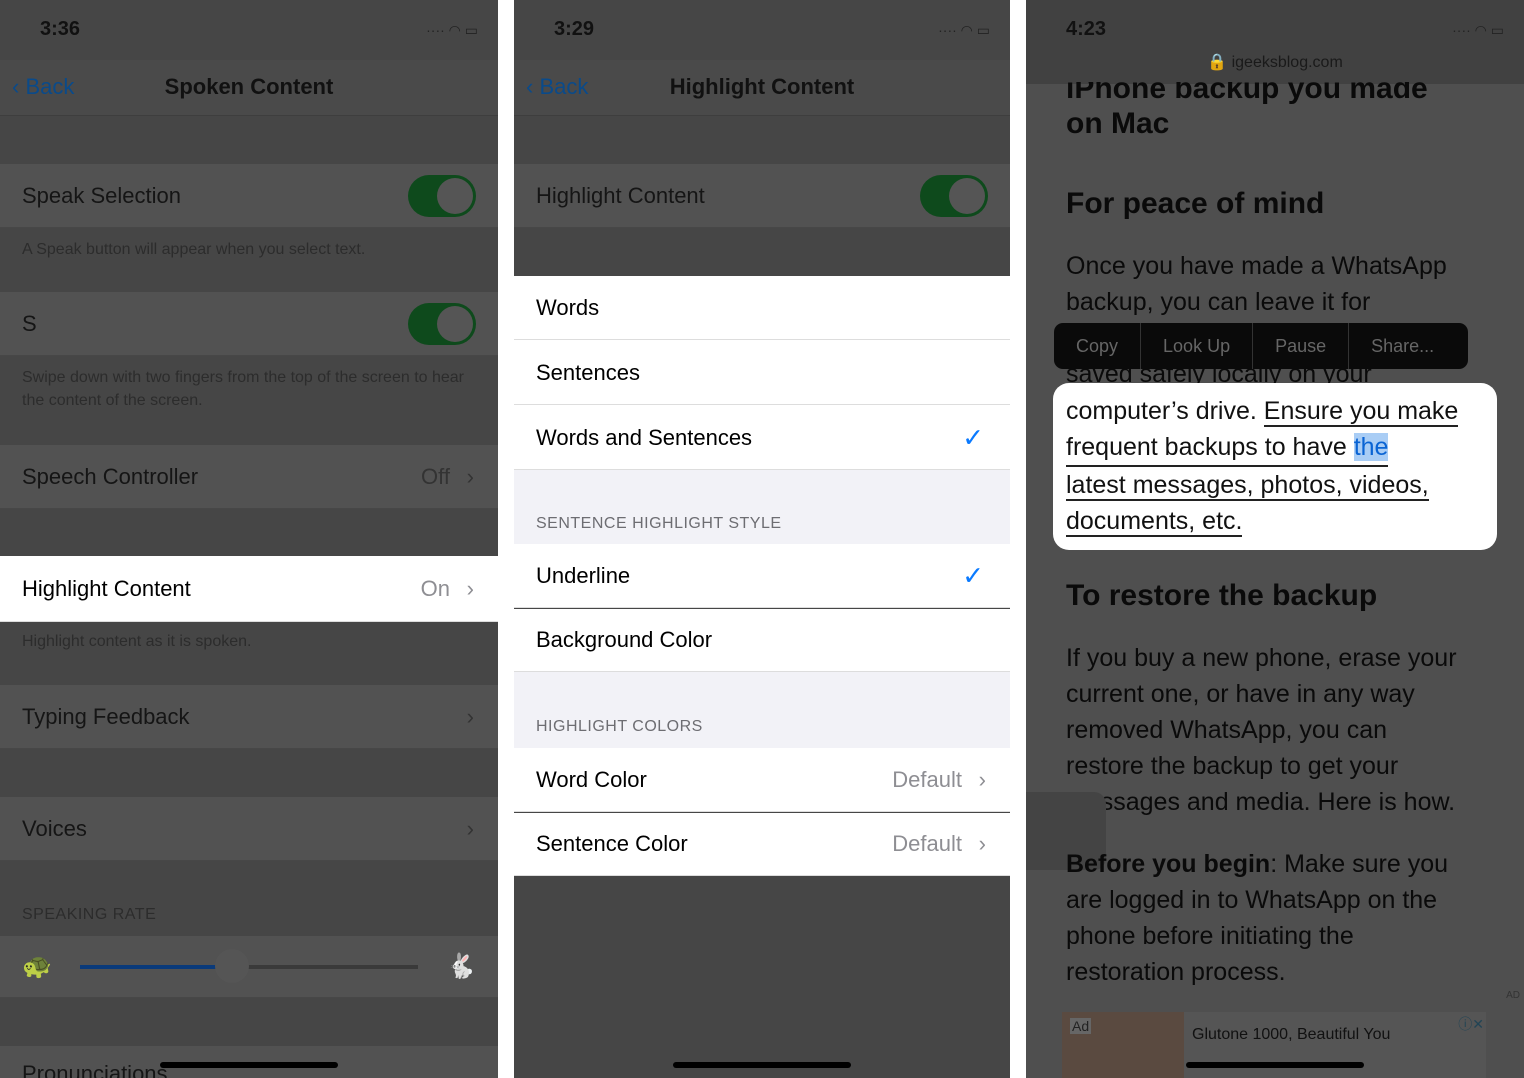 The width and height of the screenshot is (1524, 1078). Describe the element at coordinates (1256, 266) in the screenshot. I see `paragraph-line: Once you have made a WhatsApp` at that location.